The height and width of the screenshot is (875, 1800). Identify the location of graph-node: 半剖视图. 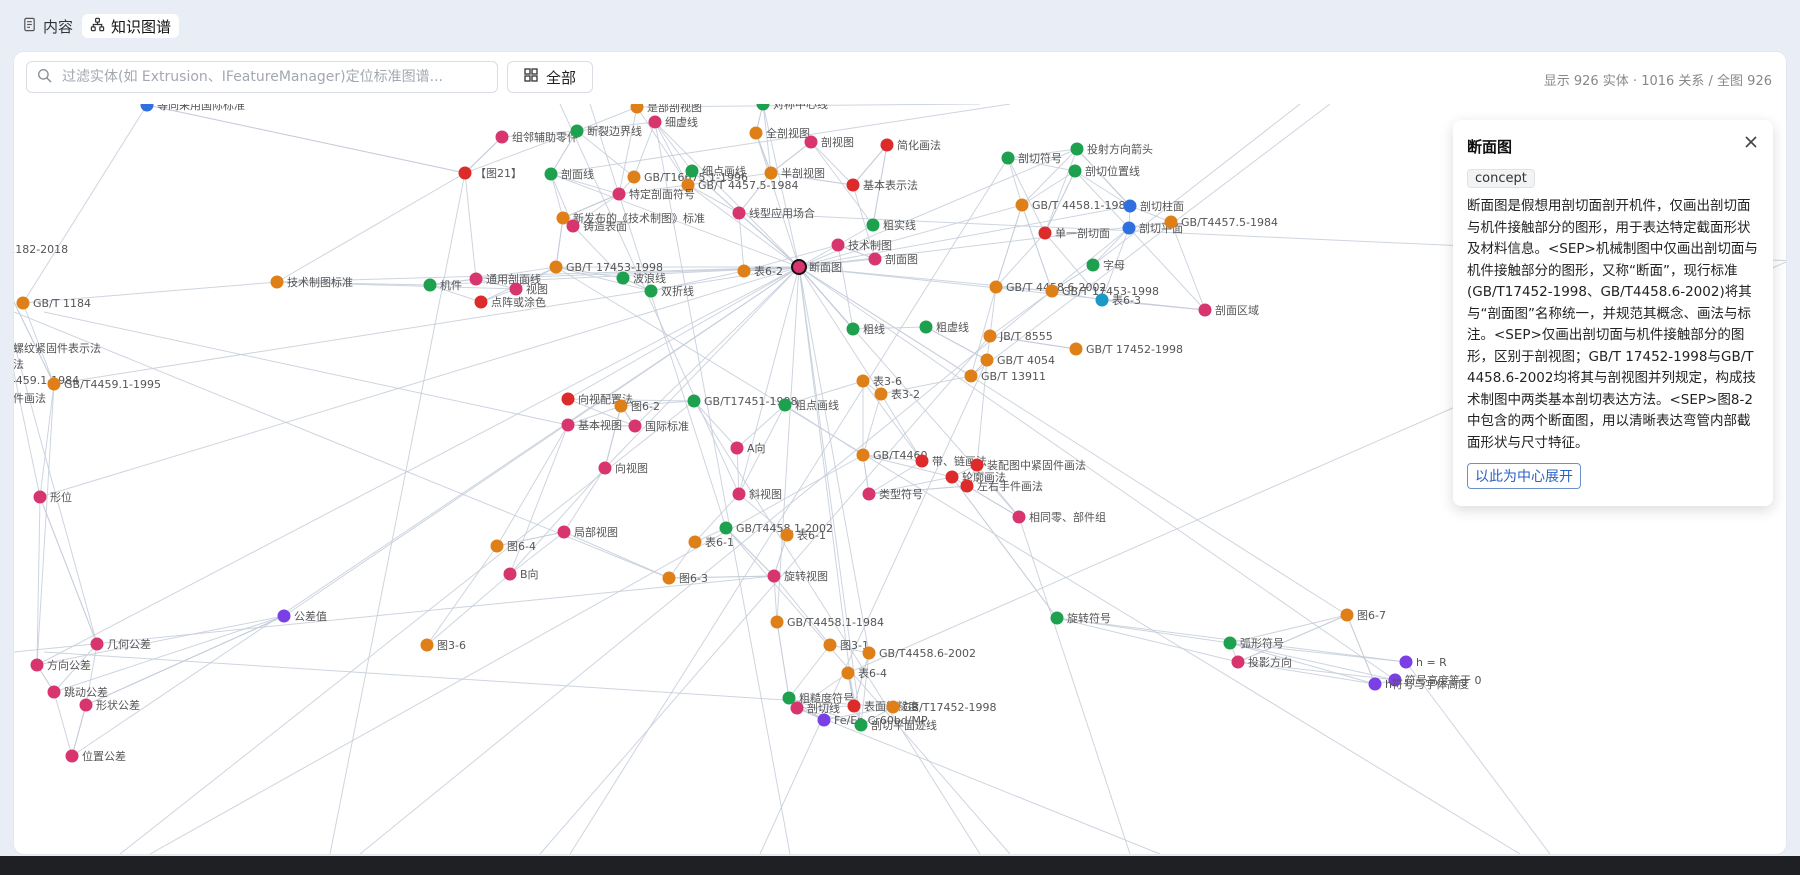
(795, 173).